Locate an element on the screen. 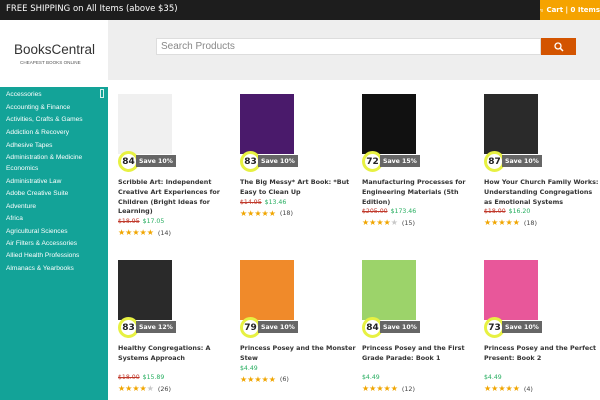 The height and width of the screenshot is (400, 600). sidebar-item: Africa is located at coordinates (54, 219).